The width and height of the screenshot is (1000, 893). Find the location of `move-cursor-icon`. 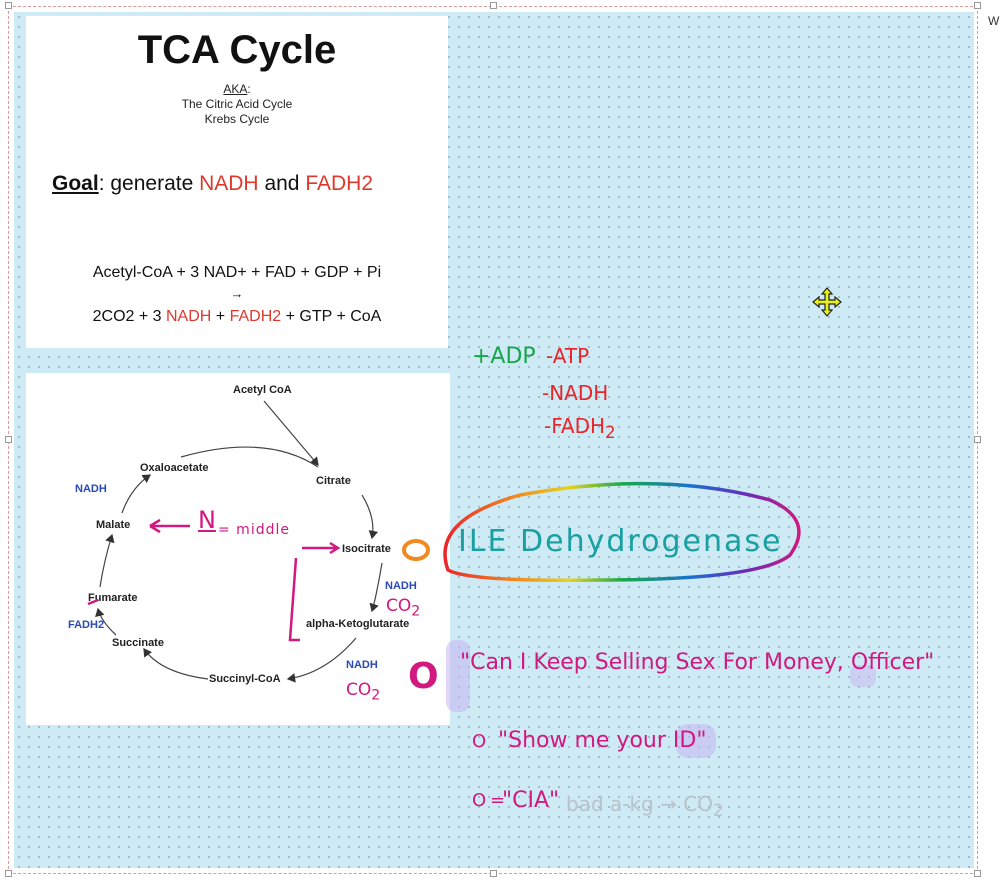

move-cursor-icon is located at coordinates (827, 302).